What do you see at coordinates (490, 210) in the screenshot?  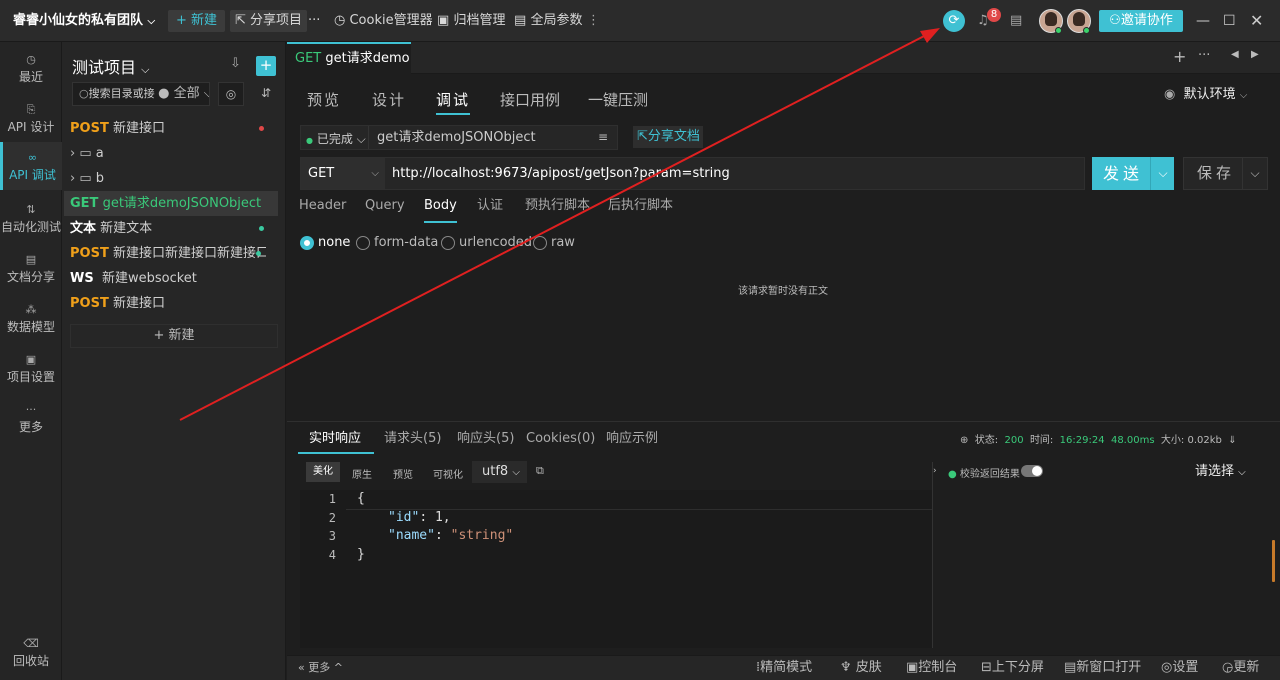 I see `tab-auth: 认证` at bounding box center [490, 210].